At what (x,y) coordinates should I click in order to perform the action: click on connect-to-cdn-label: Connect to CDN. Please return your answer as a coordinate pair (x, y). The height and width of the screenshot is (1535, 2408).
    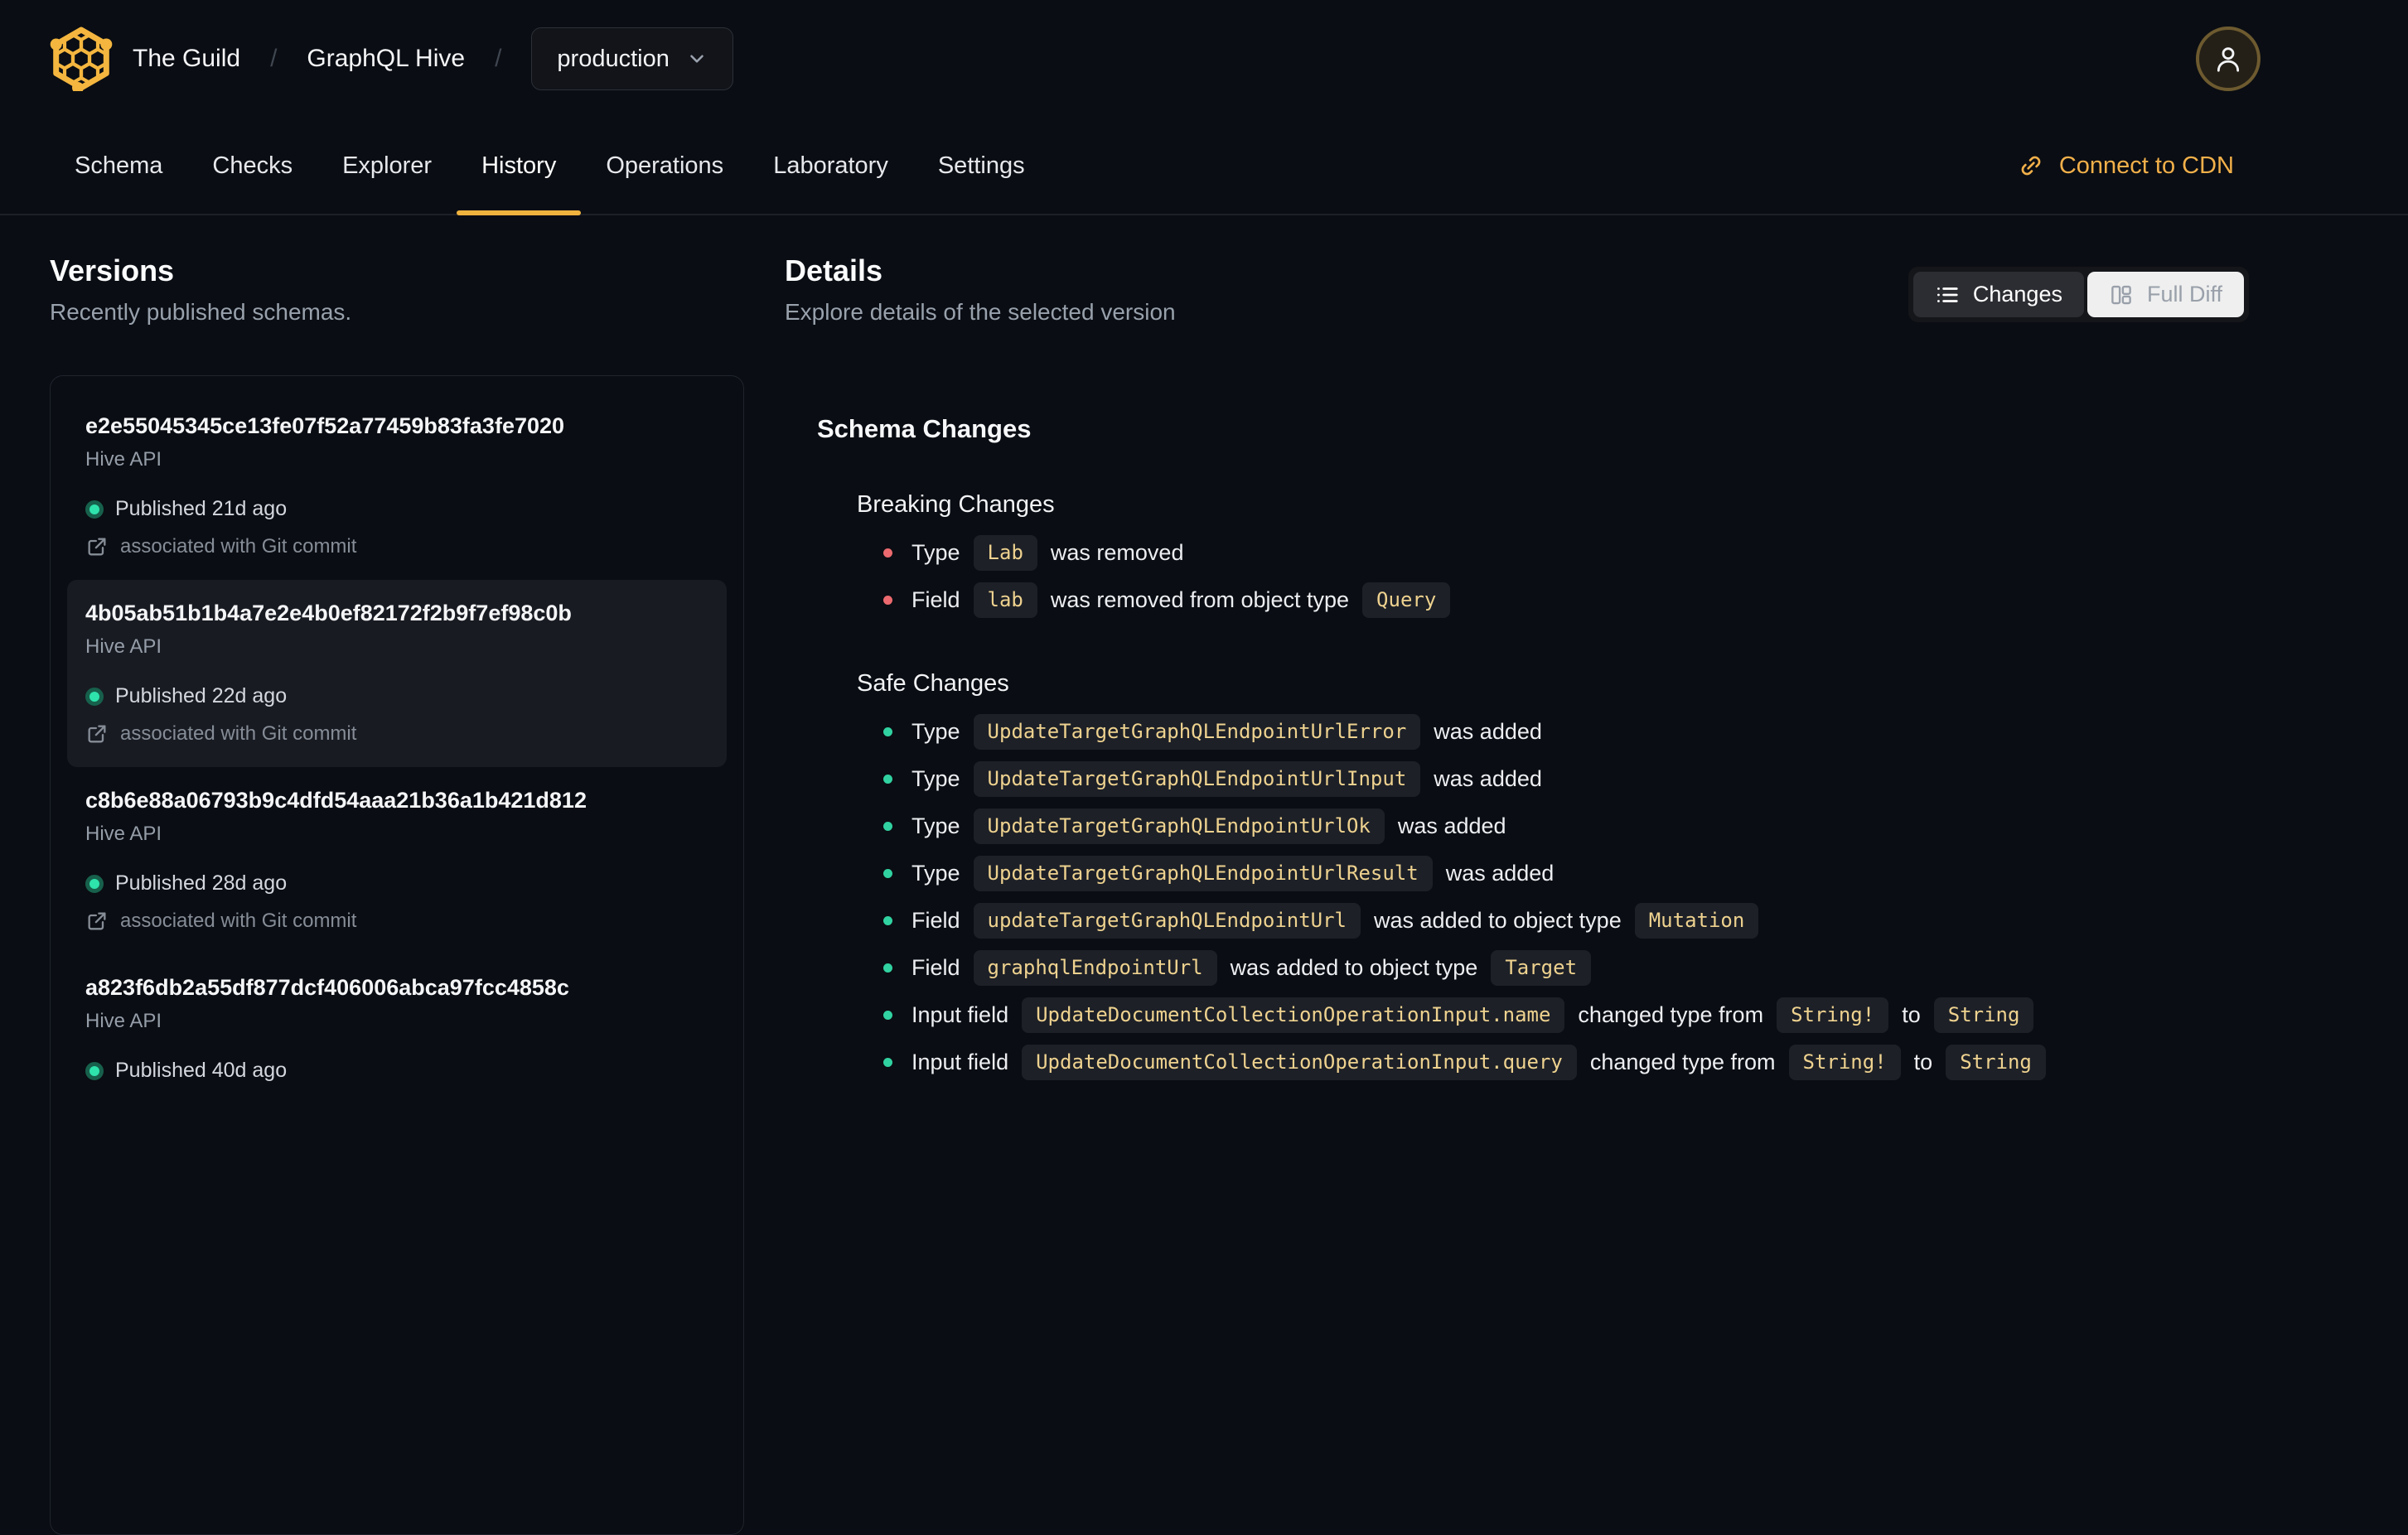
    Looking at the image, I should click on (2146, 165).